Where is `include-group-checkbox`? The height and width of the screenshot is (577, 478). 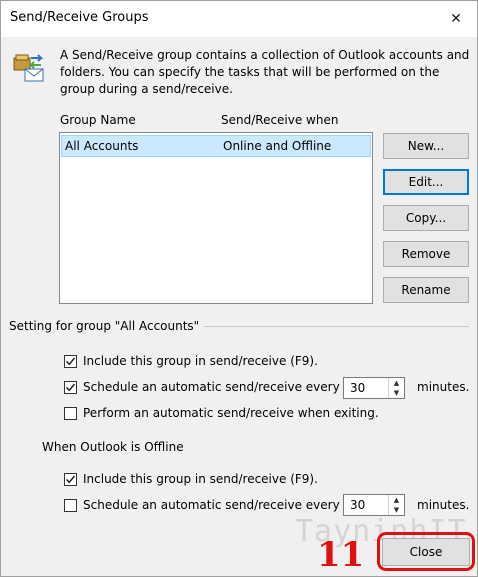 include-group-checkbox is located at coordinates (70, 361).